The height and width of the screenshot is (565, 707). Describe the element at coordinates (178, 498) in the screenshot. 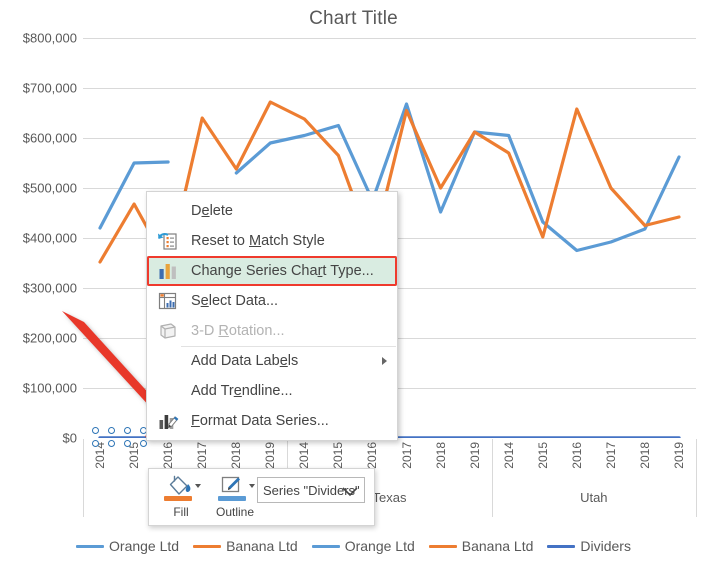

I see `fill-color-swatch` at that location.